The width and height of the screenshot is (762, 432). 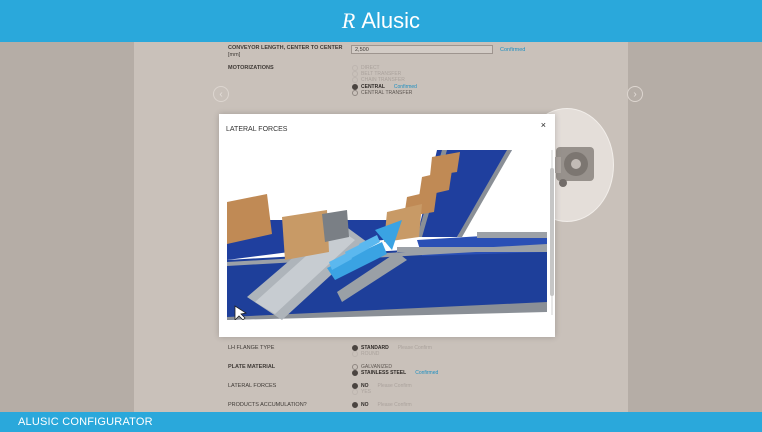 What do you see at coordinates (381, 422) in the screenshot?
I see `footer-bar: ALUSIC CONFIGURATOR` at bounding box center [381, 422].